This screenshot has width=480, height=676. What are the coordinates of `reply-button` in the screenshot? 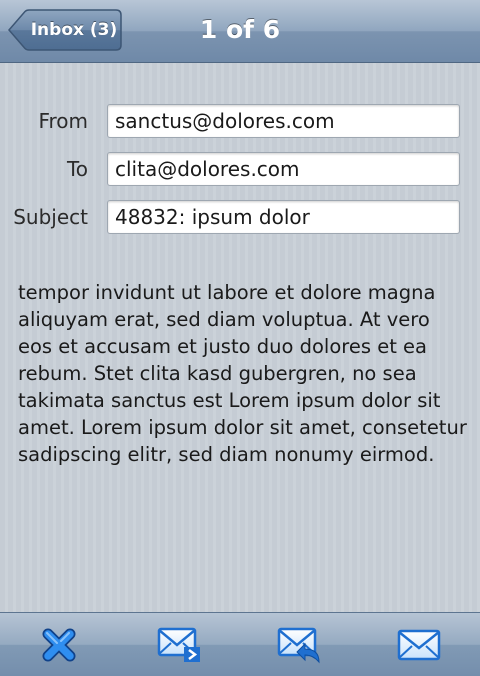 It's located at (299, 644).